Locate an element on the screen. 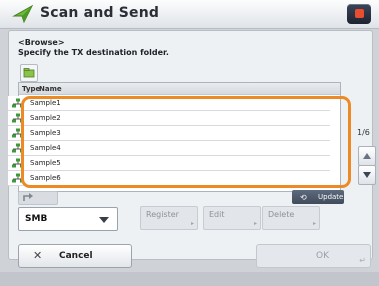 The width and height of the screenshot is (379, 286). delete-button: Delete ▸ is located at coordinates (291, 218).